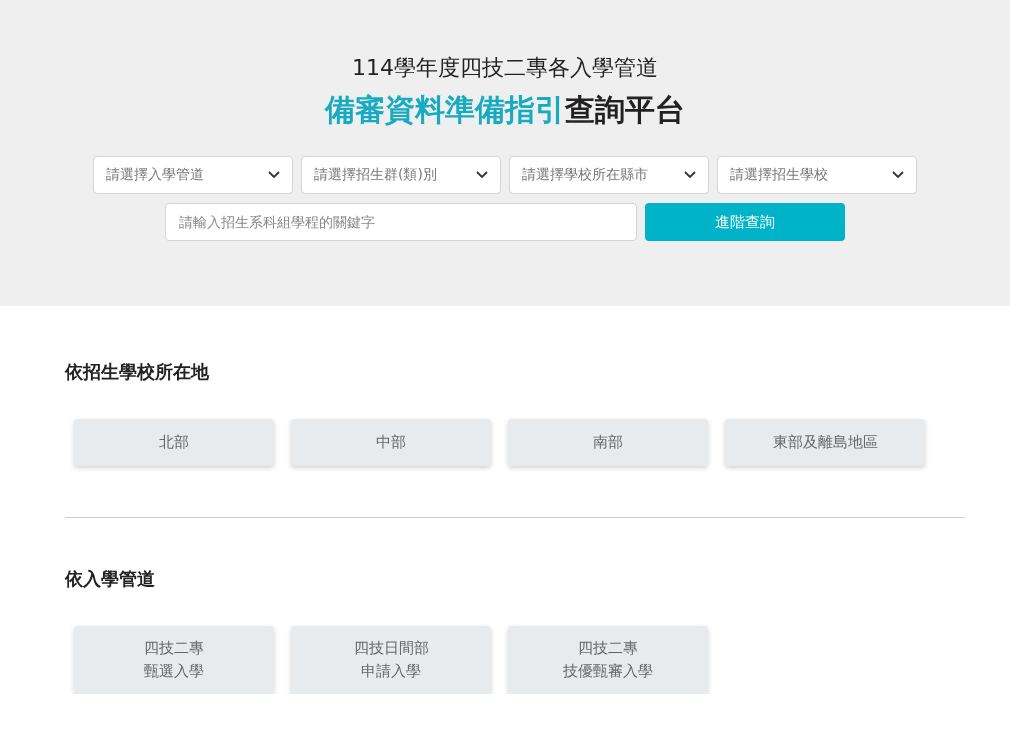  Describe the element at coordinates (137, 372) in the screenshot. I see `section-heading: 依招生學校所在地` at that location.